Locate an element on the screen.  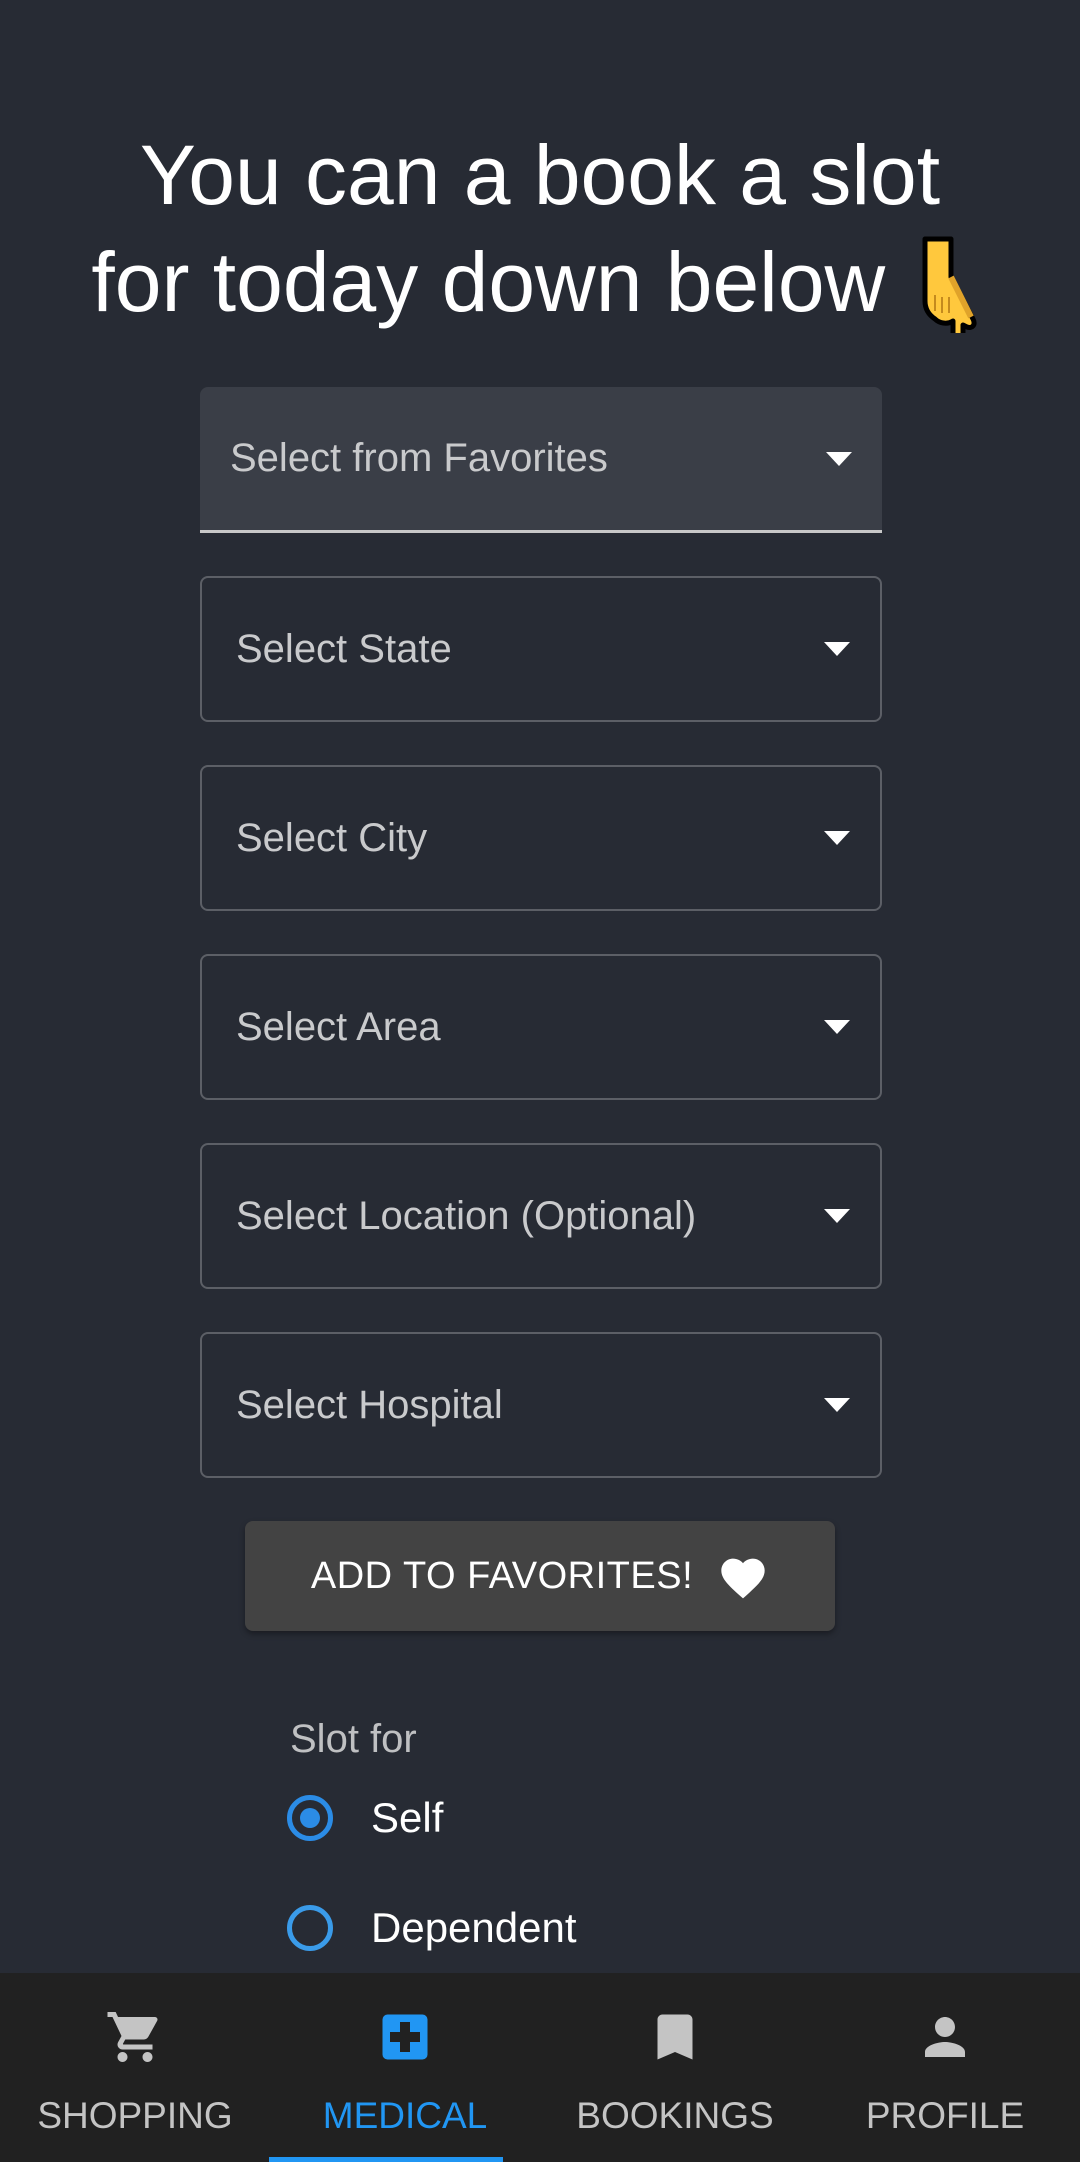
headline-line-1: You can a book a slot is located at coordinates (540, 175).